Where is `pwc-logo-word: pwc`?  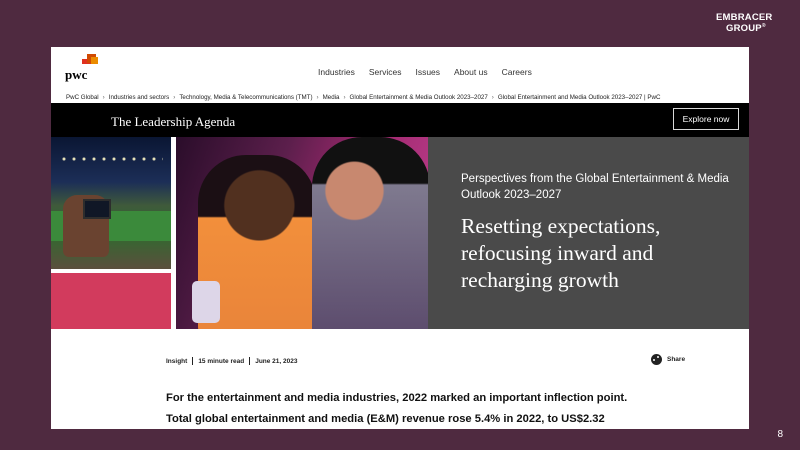 pwc-logo-word: pwc is located at coordinates (76, 74).